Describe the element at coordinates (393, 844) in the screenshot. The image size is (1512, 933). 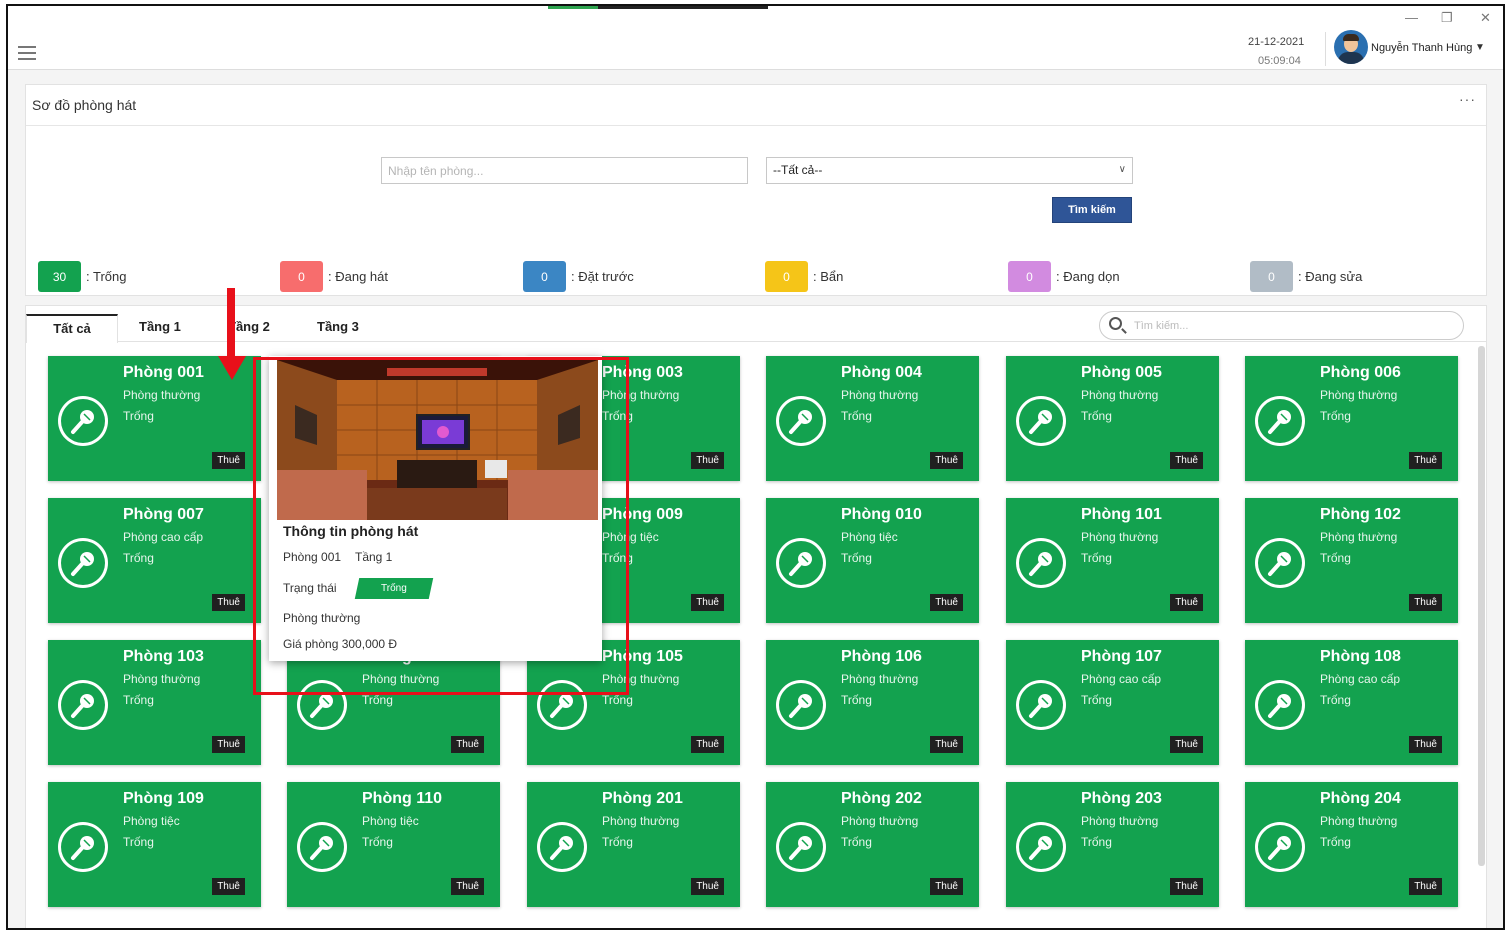
I see `room-card: Phòng 110 Phòng tiệc Trống Thuê` at that location.